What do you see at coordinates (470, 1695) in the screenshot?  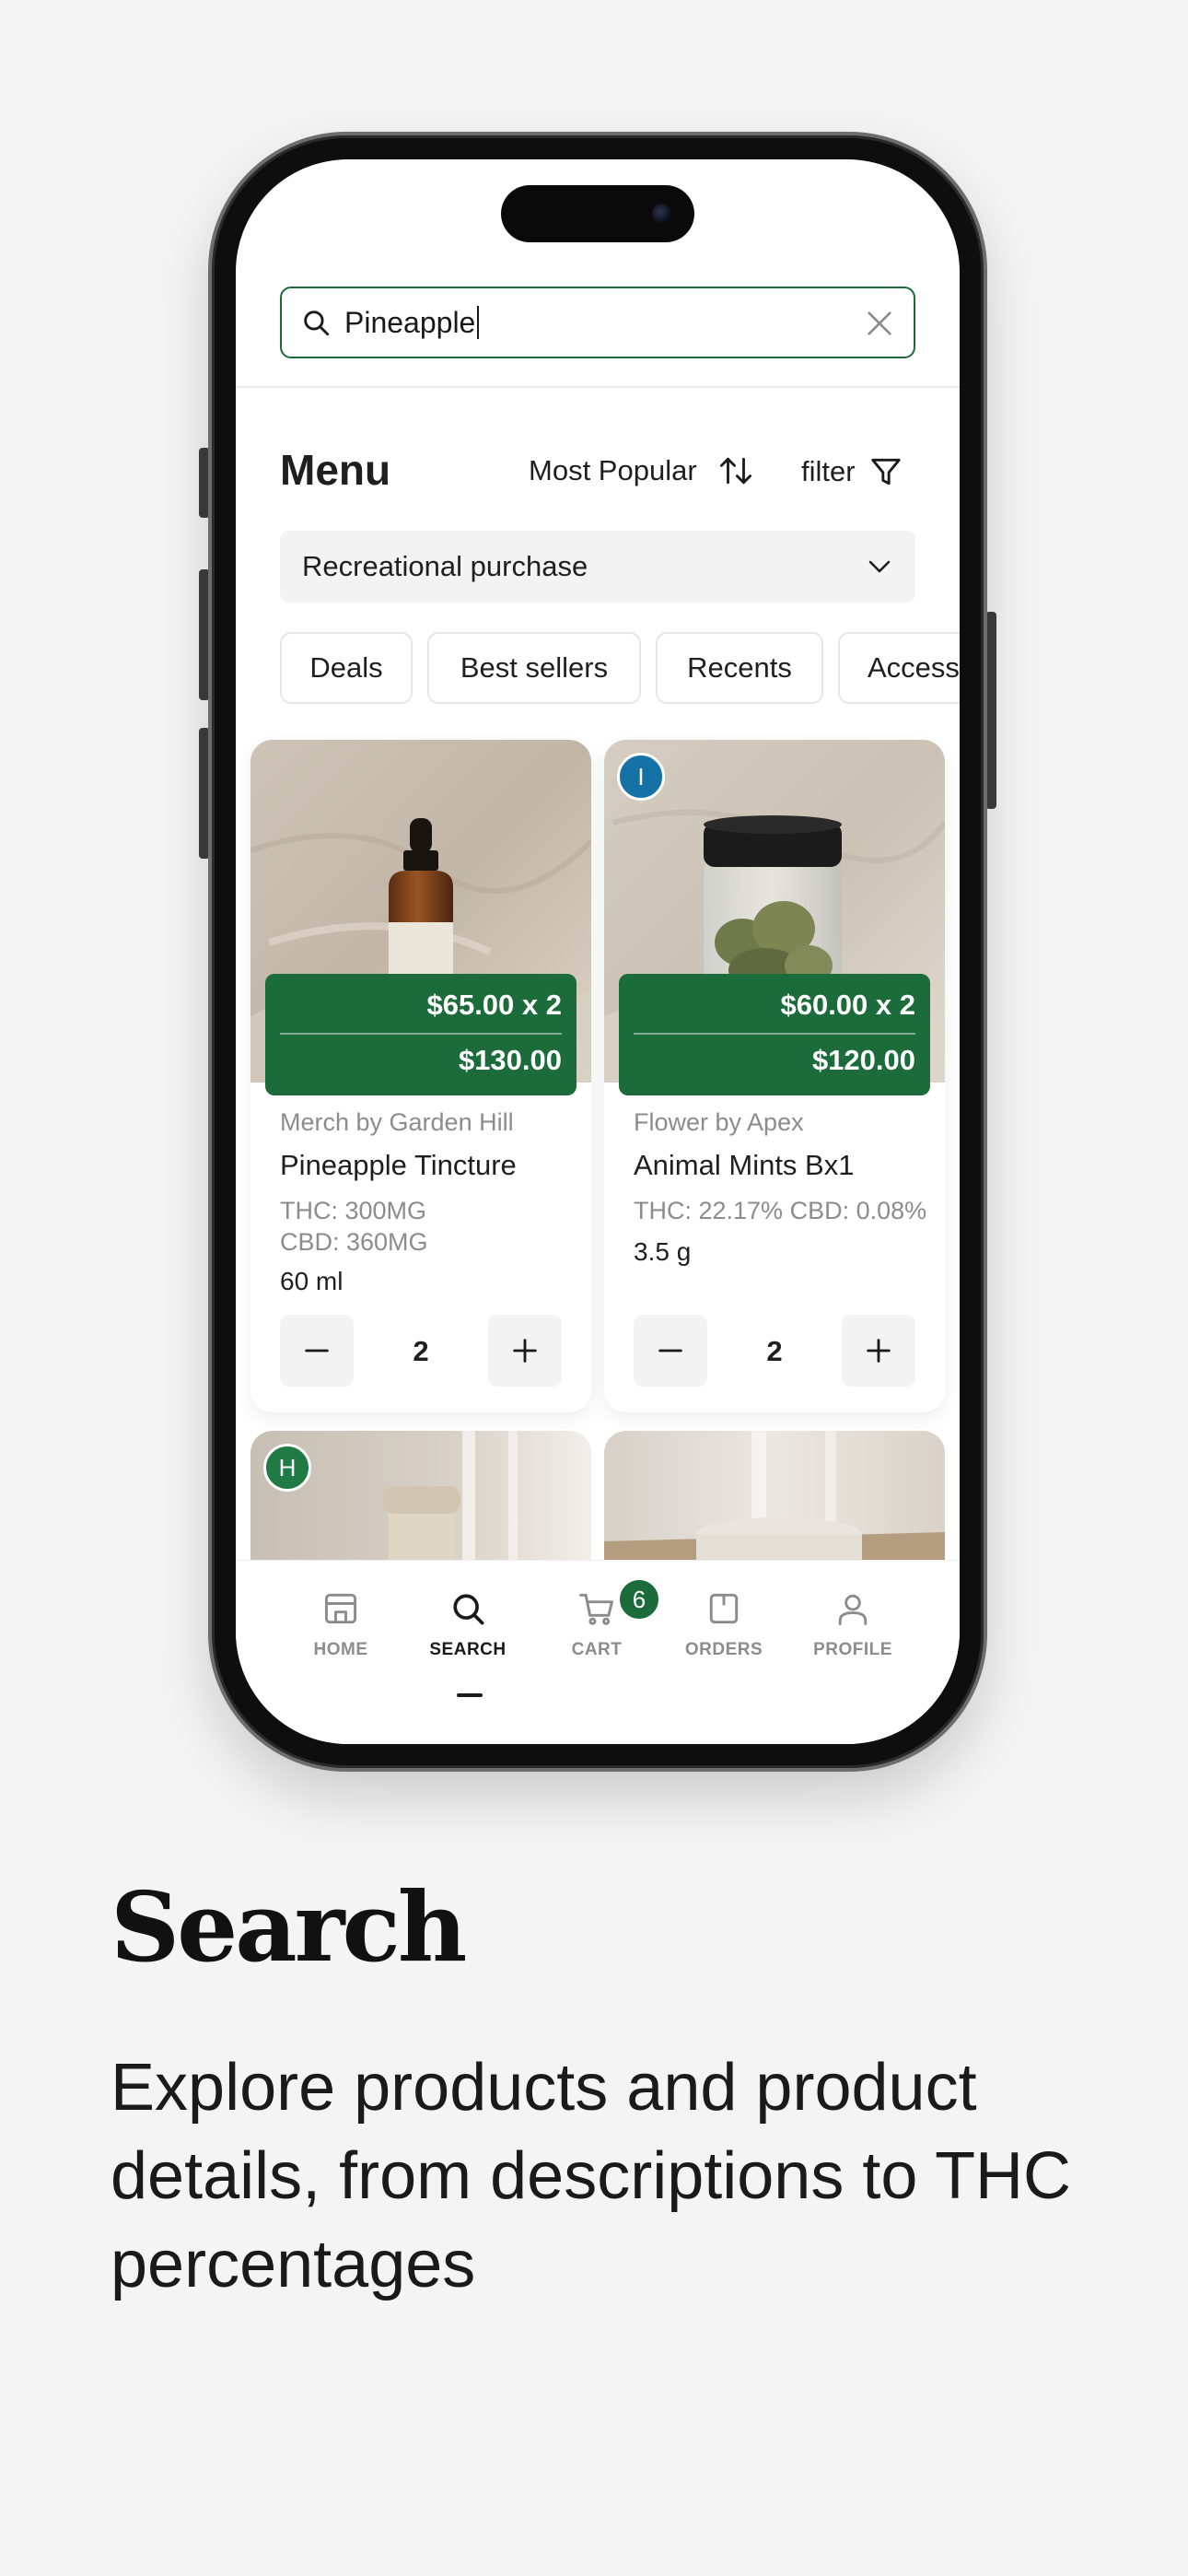 I see `active-tab-indicator` at bounding box center [470, 1695].